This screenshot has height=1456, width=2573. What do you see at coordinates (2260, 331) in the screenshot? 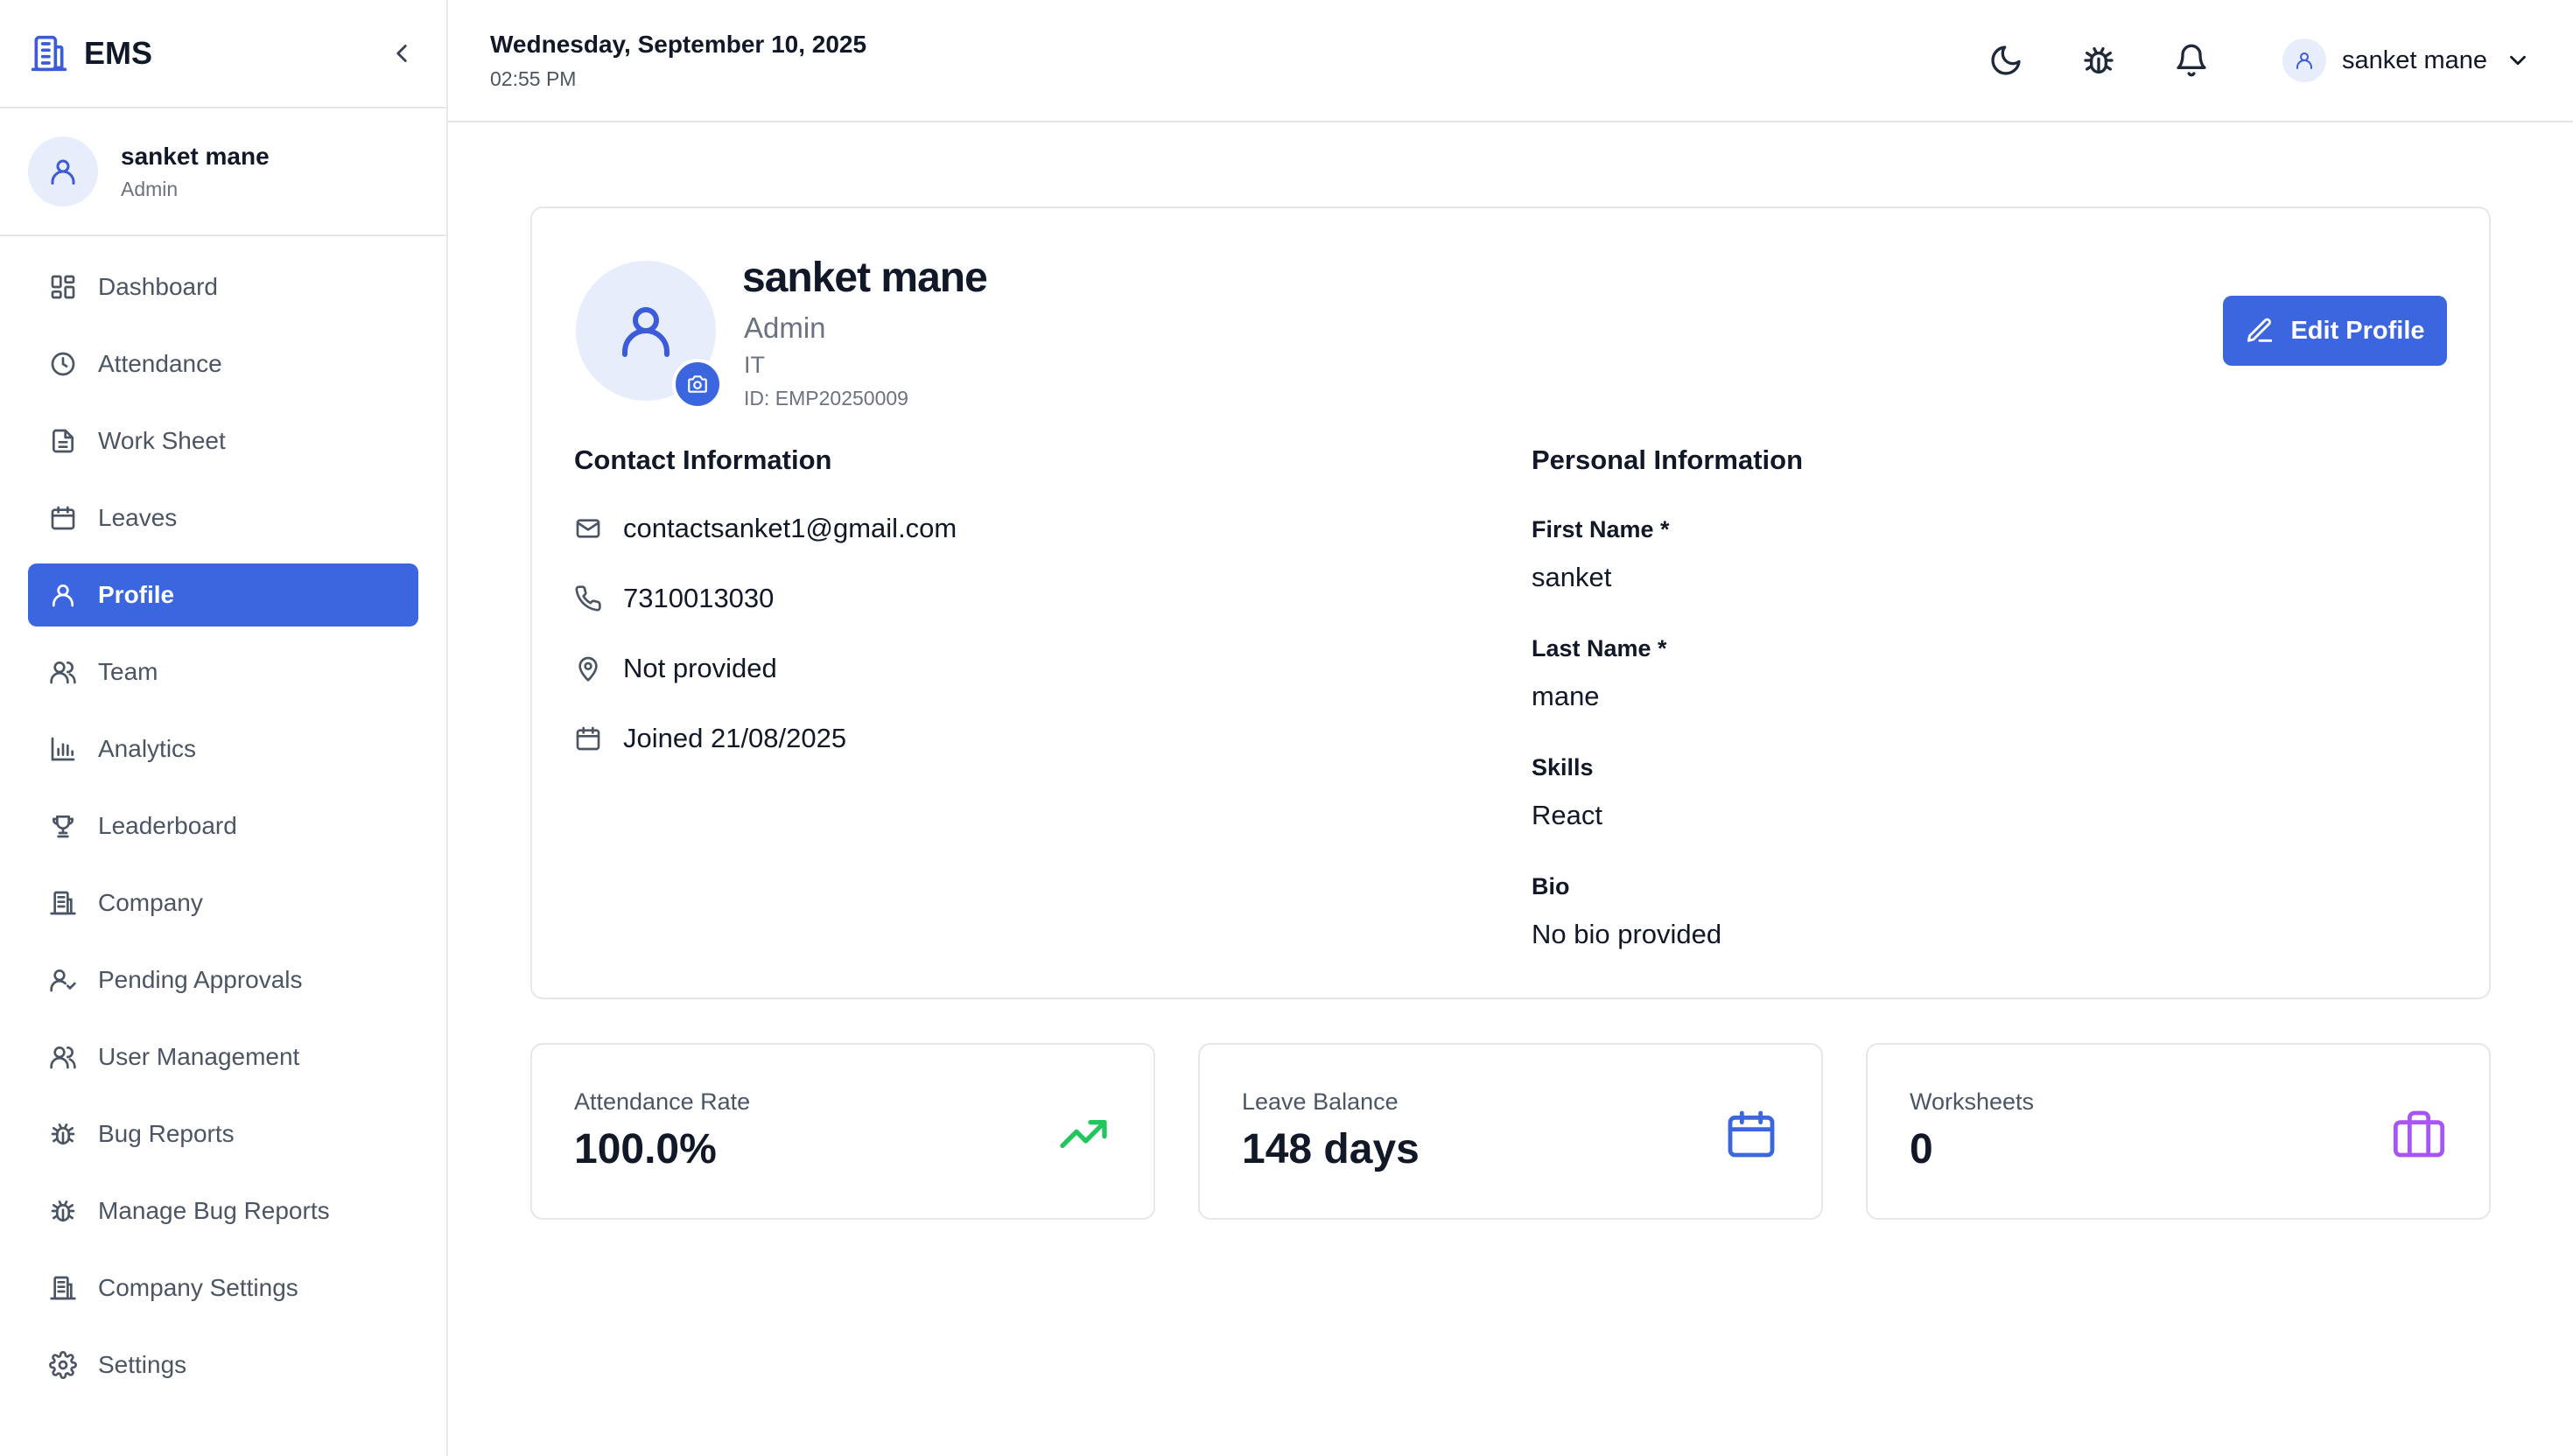
I see `pencil-icon` at bounding box center [2260, 331].